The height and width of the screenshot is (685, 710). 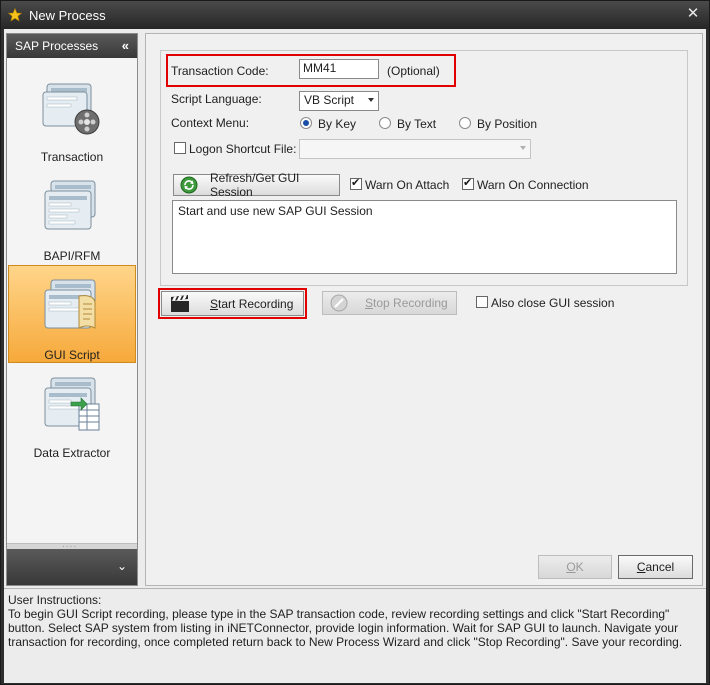 What do you see at coordinates (553, 303) in the screenshot?
I see `also-close-label: Also close GUI session` at bounding box center [553, 303].